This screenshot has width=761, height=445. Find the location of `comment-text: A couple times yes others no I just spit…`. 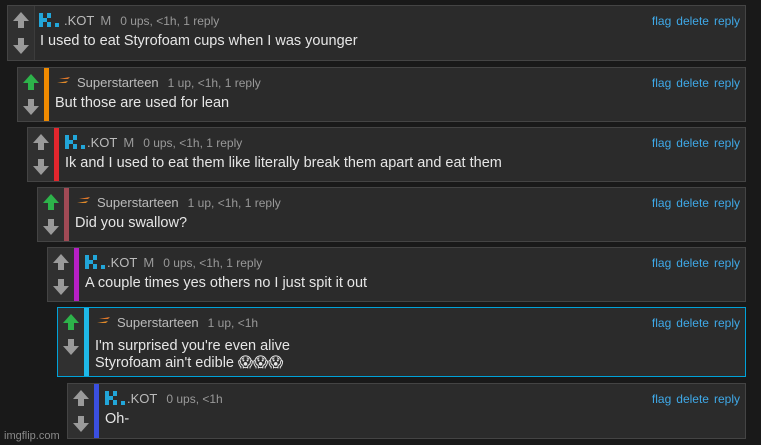

comment-text: A couple times yes others no I just spit… is located at coordinates (226, 283).